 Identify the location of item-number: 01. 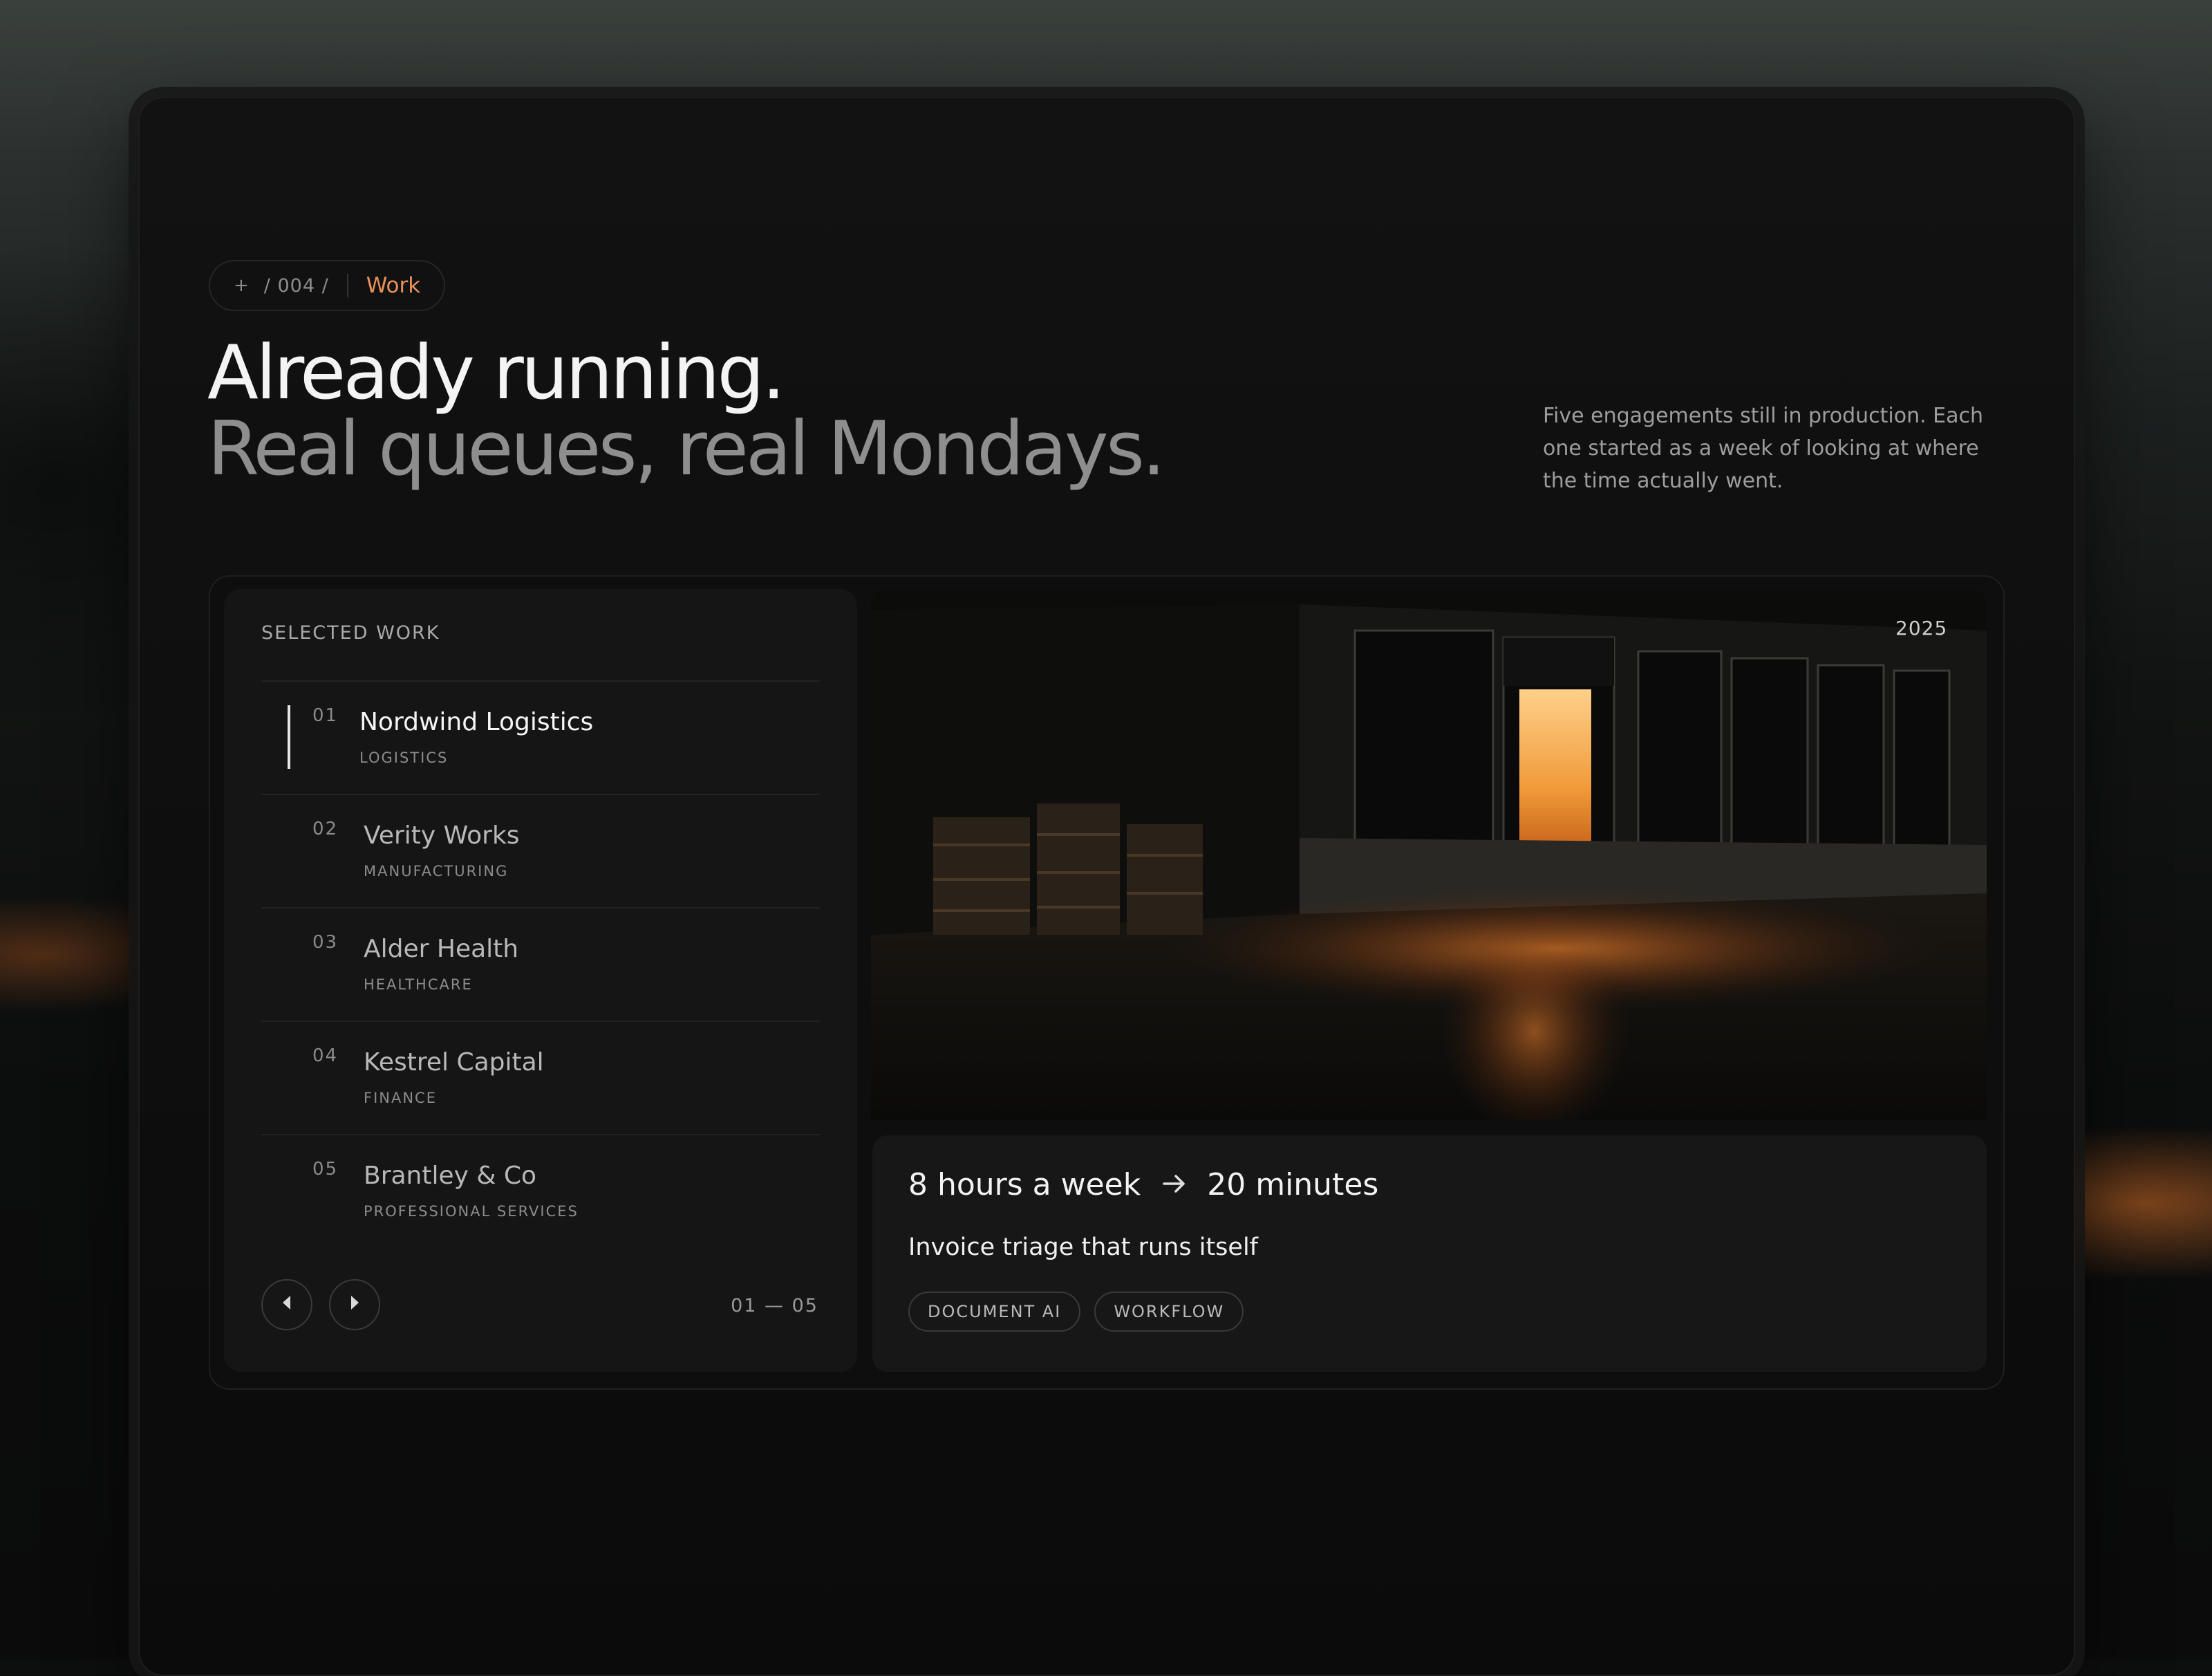
(325, 715).